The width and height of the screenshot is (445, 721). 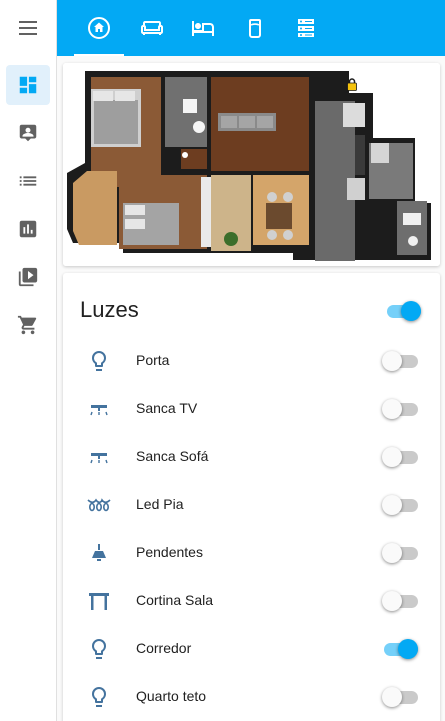 I want to click on bed-icon, so click(x=203, y=28).